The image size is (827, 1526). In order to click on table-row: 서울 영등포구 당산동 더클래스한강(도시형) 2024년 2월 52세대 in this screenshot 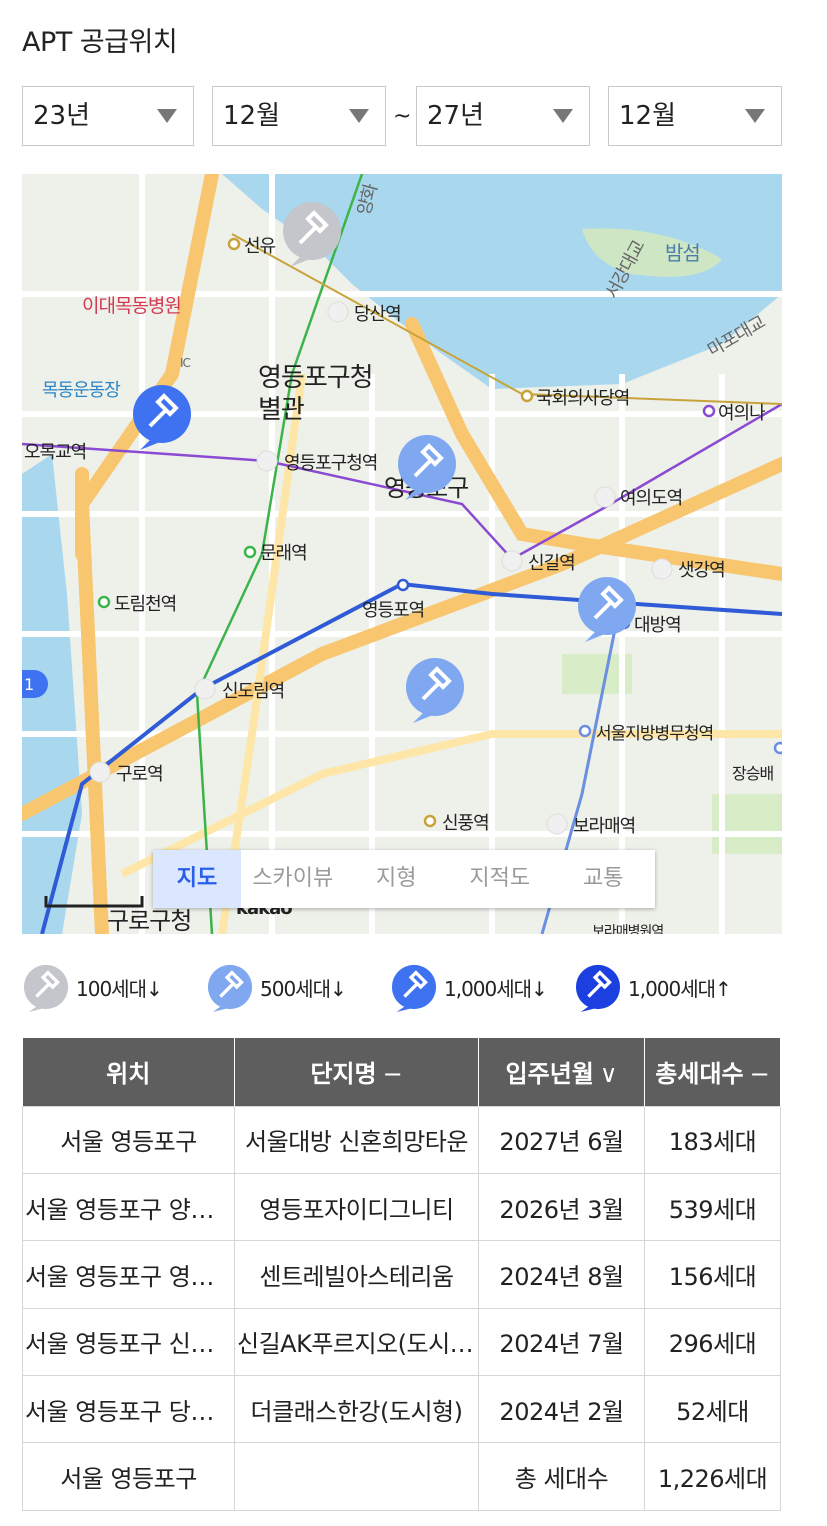, I will do `click(401, 1409)`.